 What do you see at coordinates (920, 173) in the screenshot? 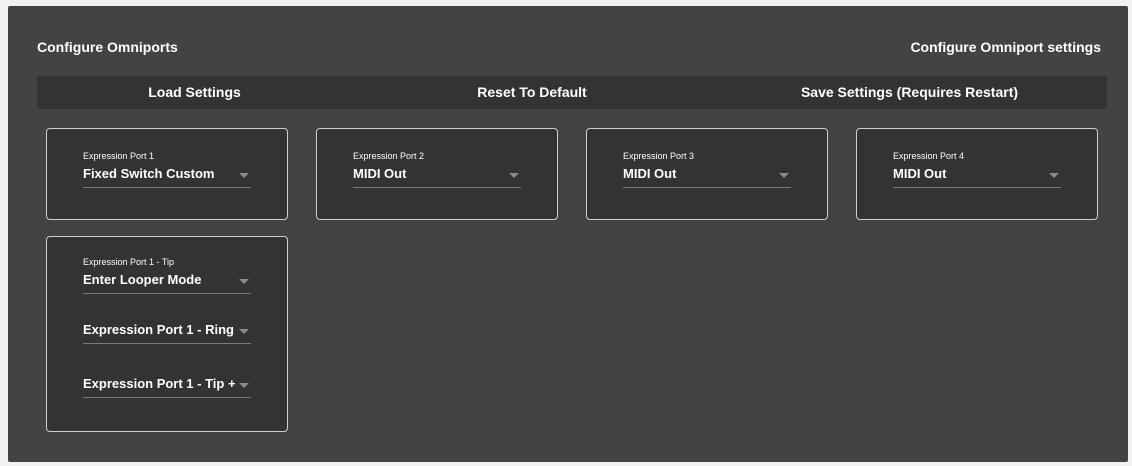
I see `port-4-value: MIDI Out` at bounding box center [920, 173].